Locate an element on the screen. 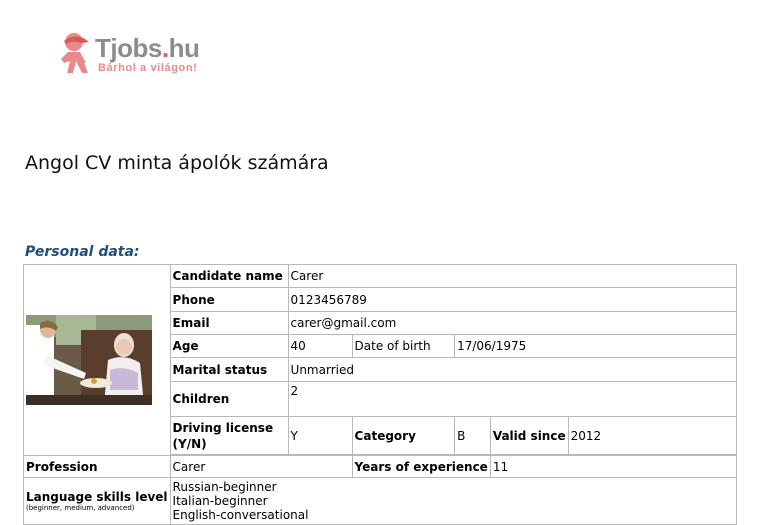  email-value: carer@gmail.com is located at coordinates (512, 323).